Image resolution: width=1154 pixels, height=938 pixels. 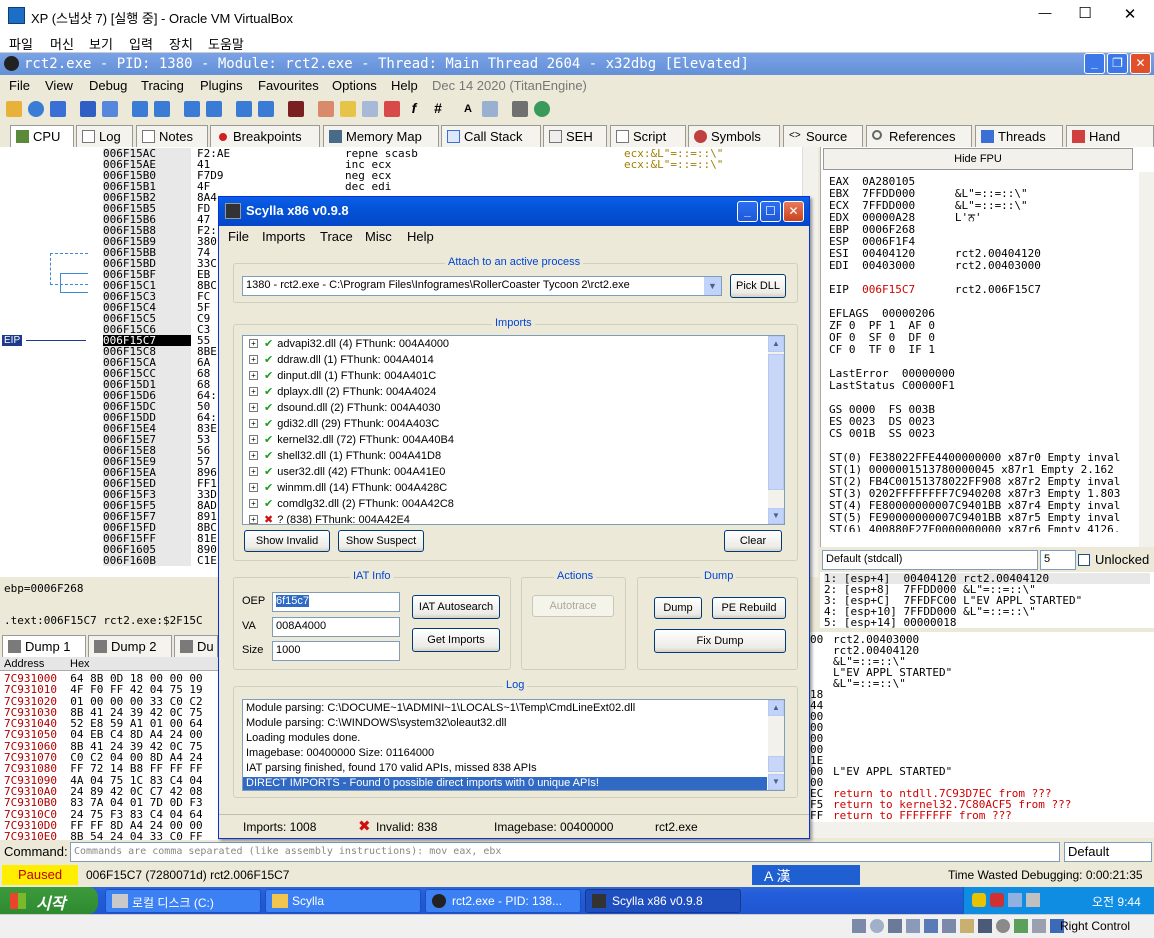 What do you see at coordinates (979, 900) in the screenshot?
I see `shield-icon` at bounding box center [979, 900].